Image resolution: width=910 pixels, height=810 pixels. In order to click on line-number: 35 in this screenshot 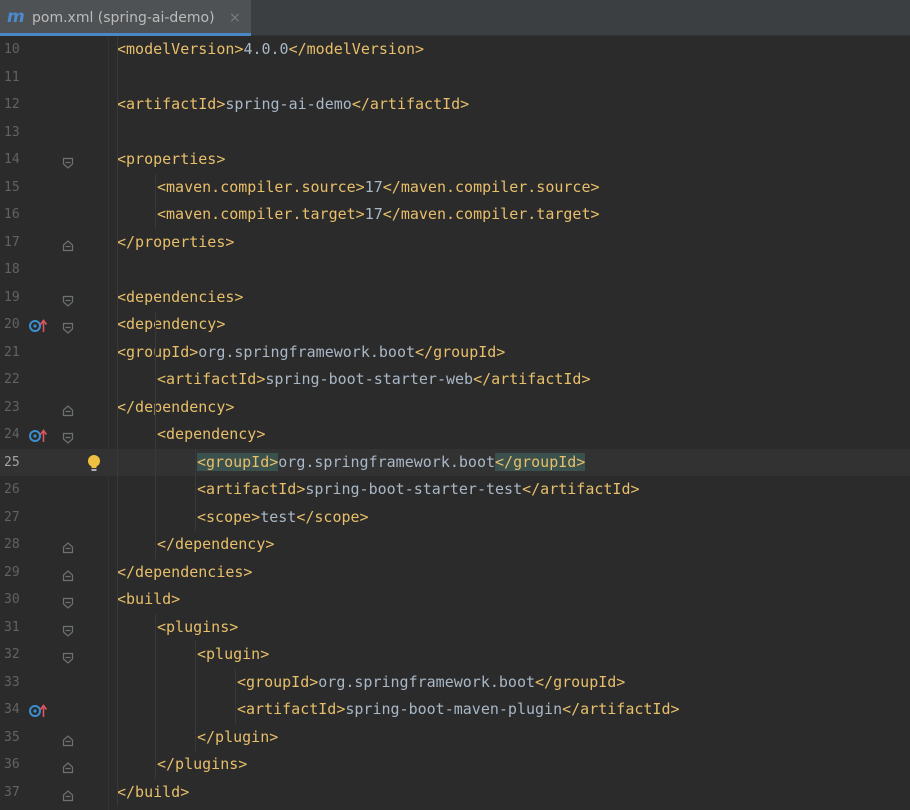, I will do `click(12, 737)`.